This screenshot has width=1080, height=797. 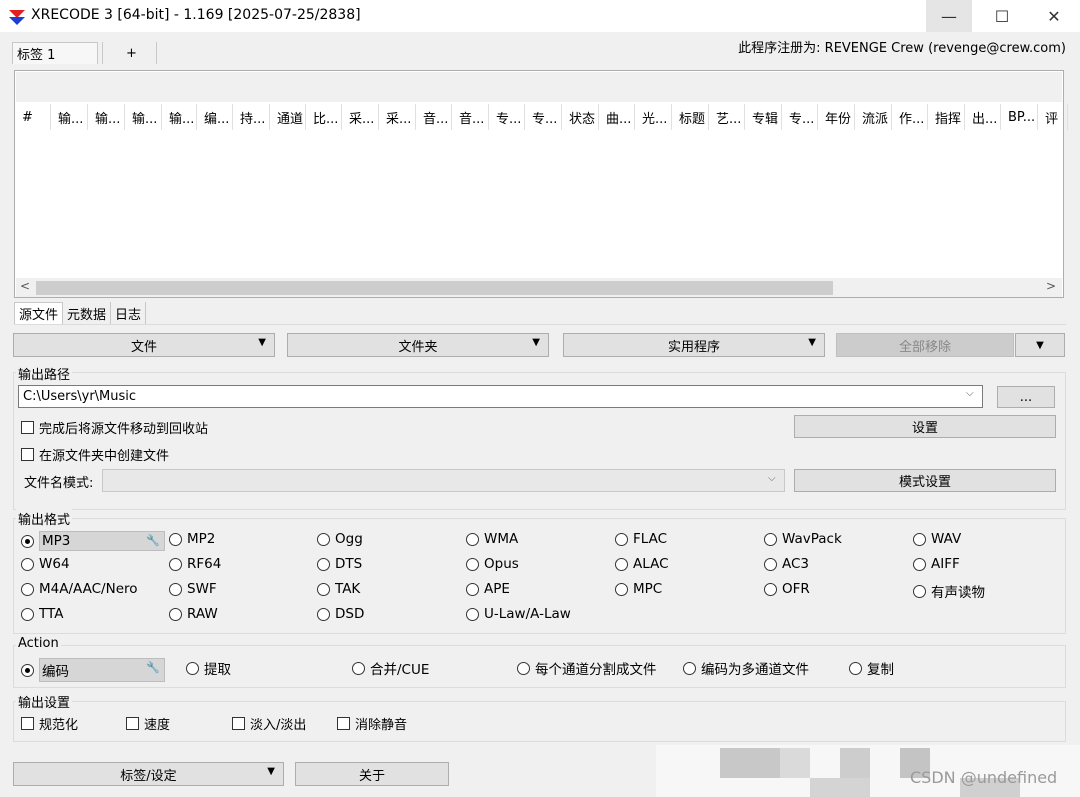 What do you see at coordinates (936, 564) in the screenshot?
I see `radio-aiff: AIFF` at bounding box center [936, 564].